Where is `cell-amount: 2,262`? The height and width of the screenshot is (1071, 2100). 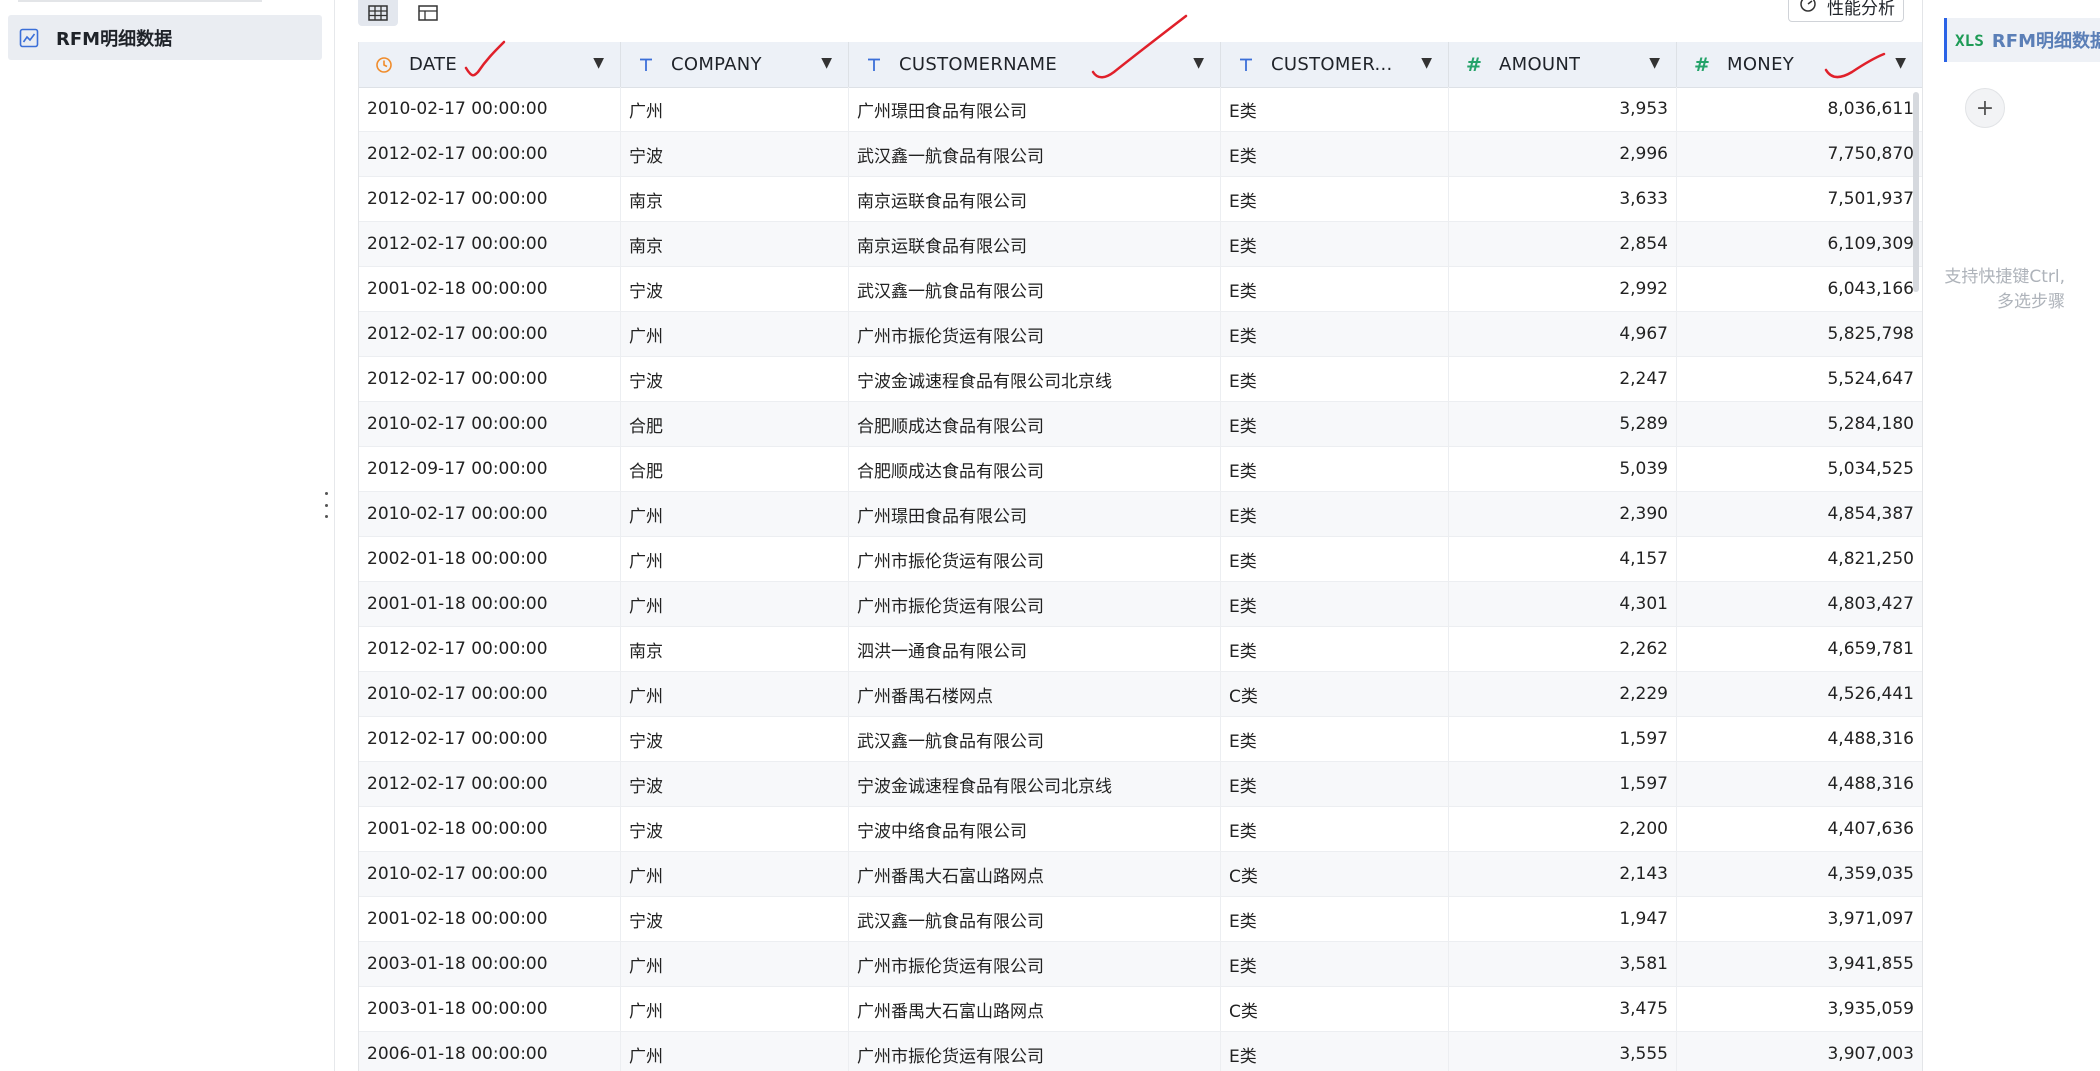 cell-amount: 2,262 is located at coordinates (1563, 649).